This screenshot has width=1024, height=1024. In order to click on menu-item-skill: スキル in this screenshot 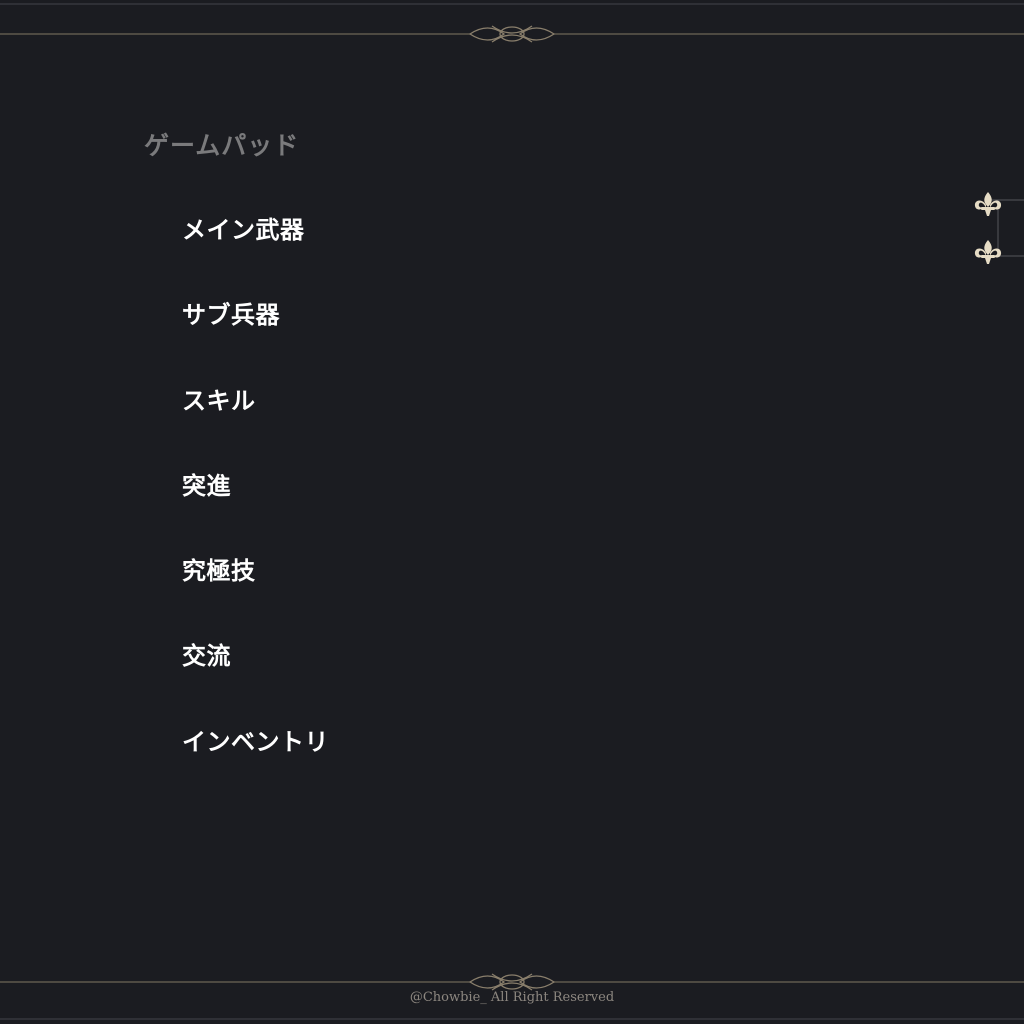, I will do `click(255, 425)`.